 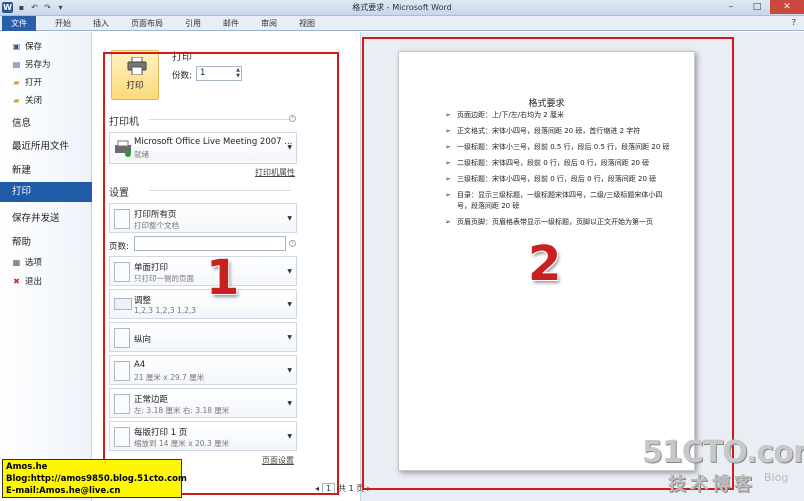 I want to click on sidebar-item-new: 新建, so click(x=46, y=169).